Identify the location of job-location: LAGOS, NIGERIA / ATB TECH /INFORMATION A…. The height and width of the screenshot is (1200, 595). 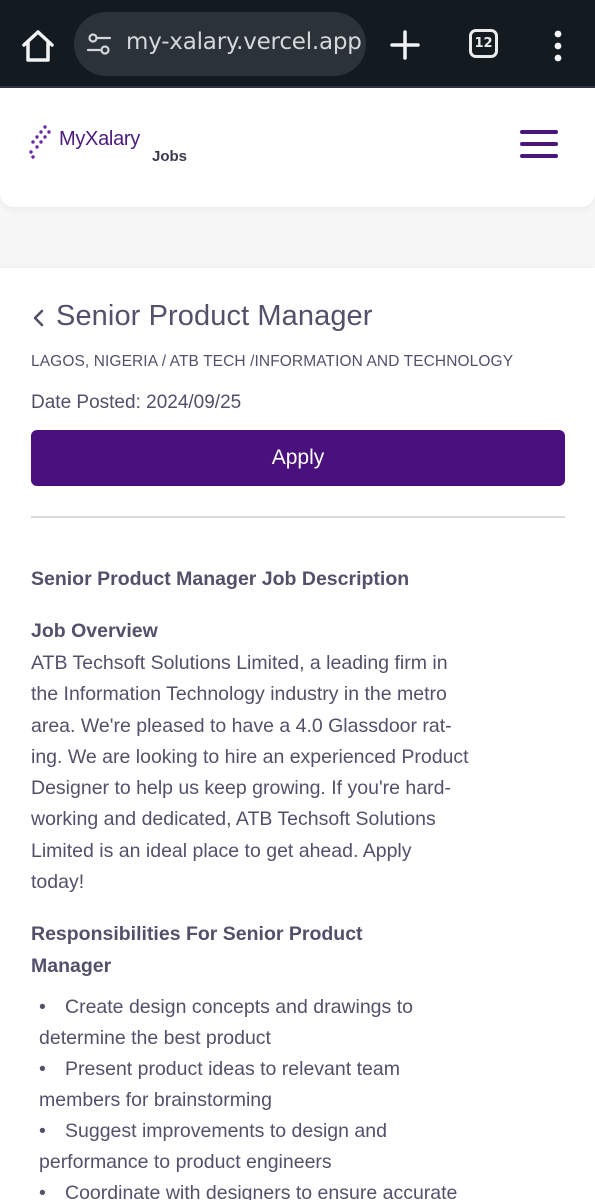
(272, 361).